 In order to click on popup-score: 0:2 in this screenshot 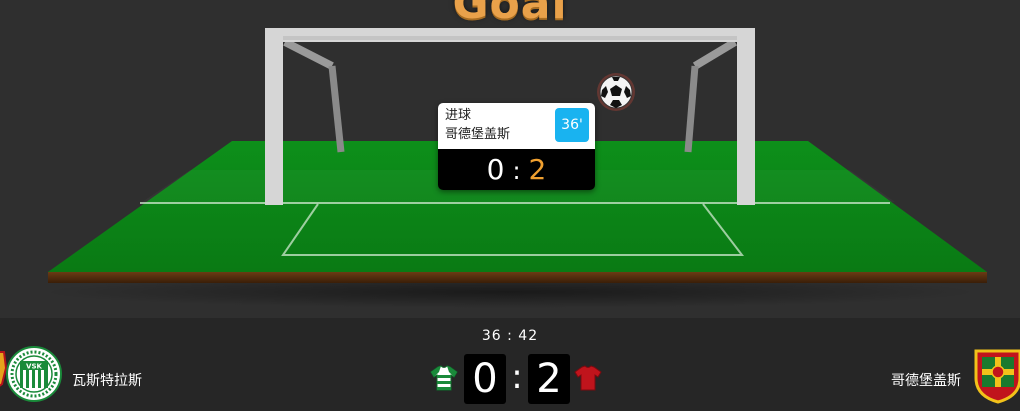, I will do `click(516, 169)`.